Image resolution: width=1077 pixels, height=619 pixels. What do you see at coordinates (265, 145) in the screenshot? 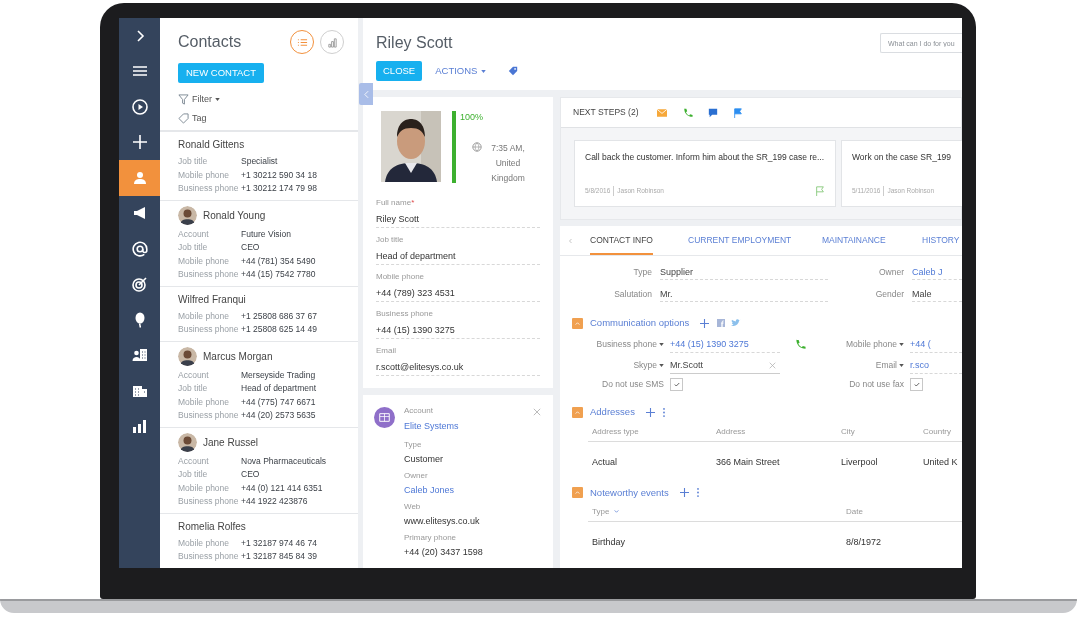
I see `contact-name: Ronald Gittens` at bounding box center [265, 145].